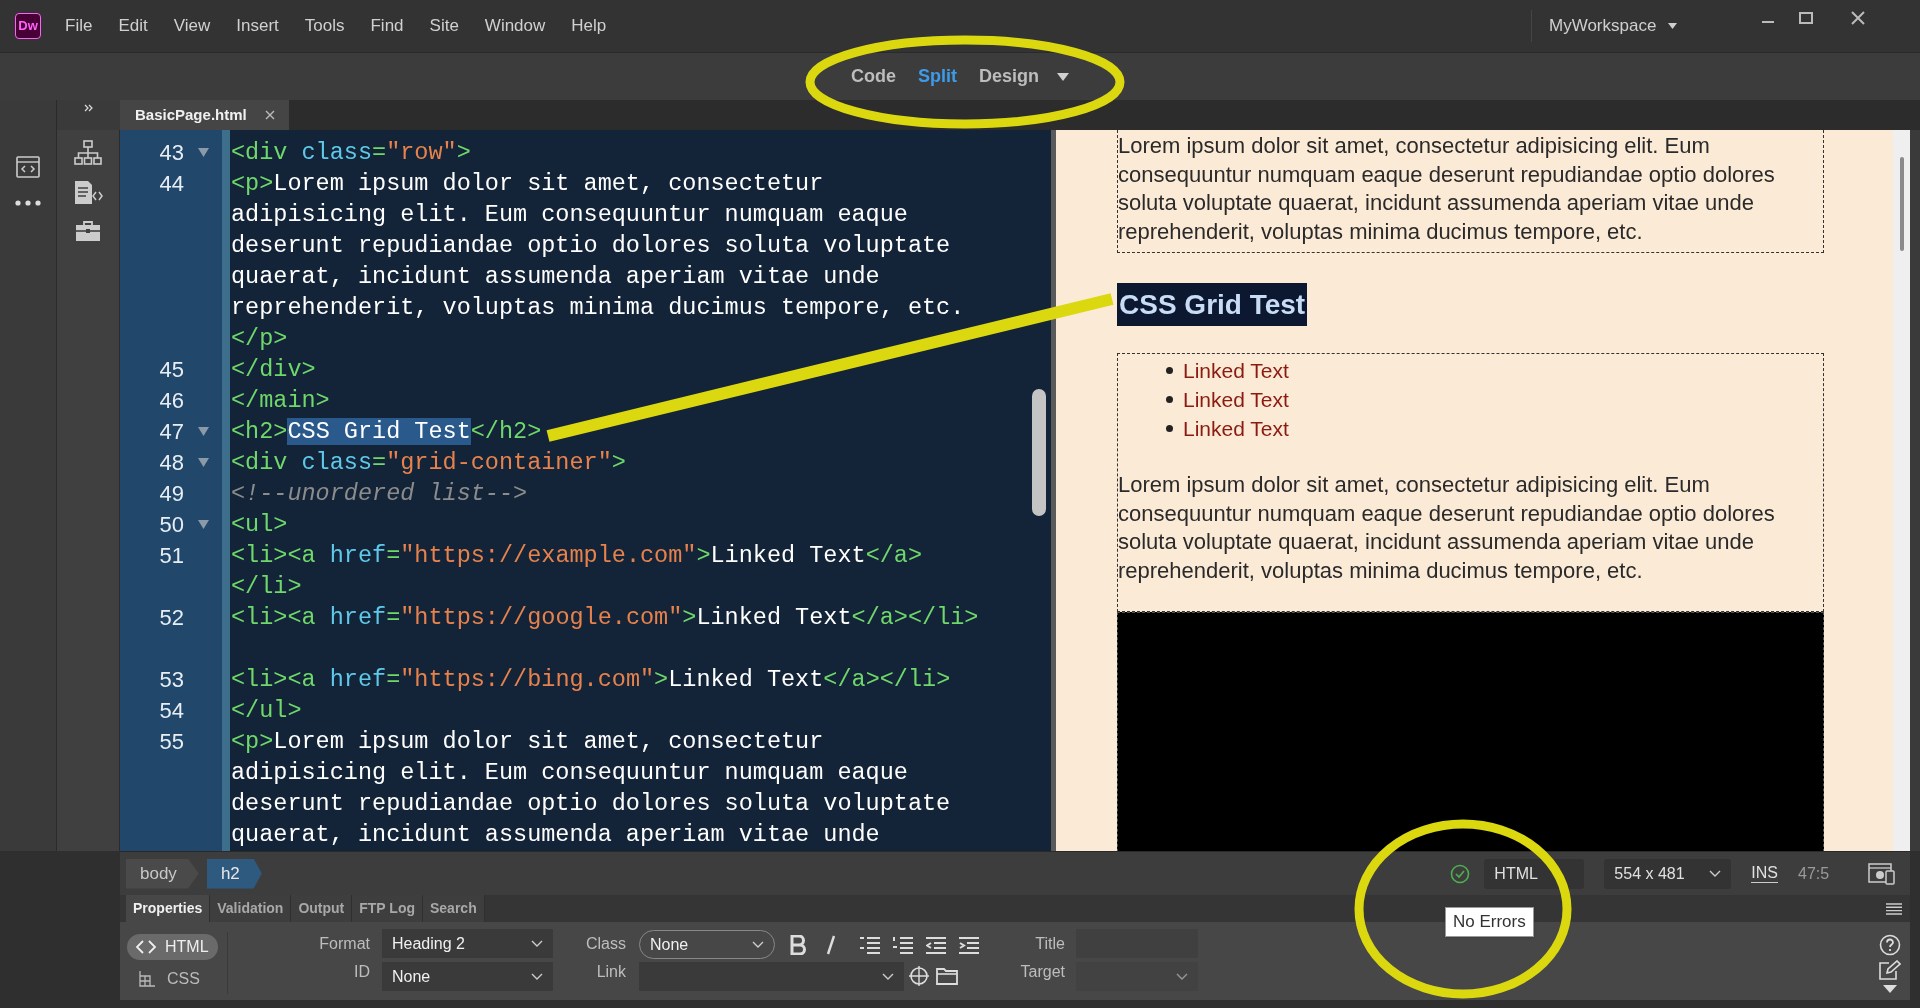 The width and height of the screenshot is (1920, 1008). I want to click on app-logo: Dw, so click(28, 26).